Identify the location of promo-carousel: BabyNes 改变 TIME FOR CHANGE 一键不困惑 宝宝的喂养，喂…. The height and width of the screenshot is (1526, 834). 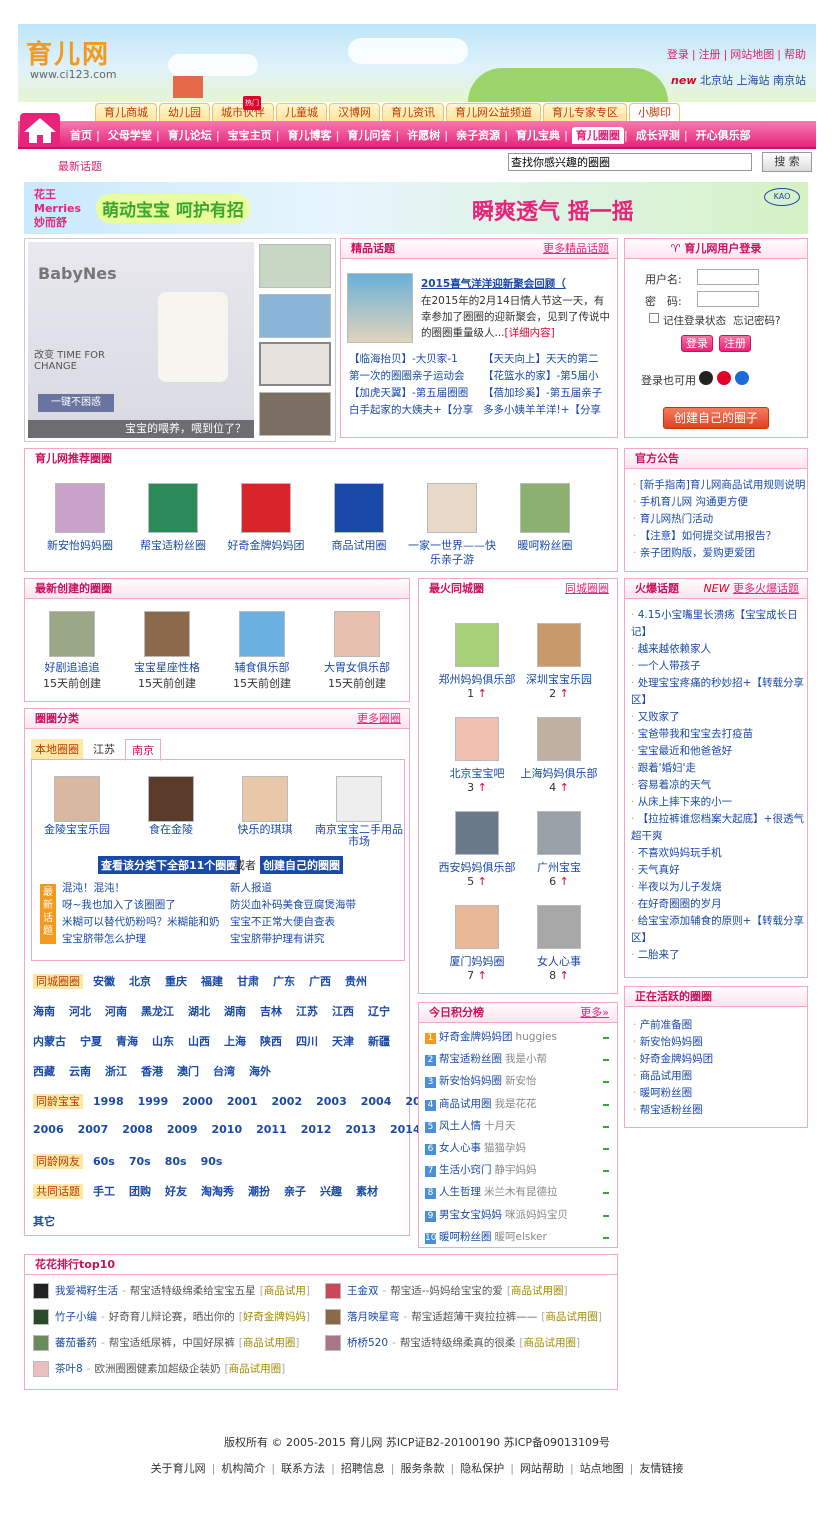
(180, 340).